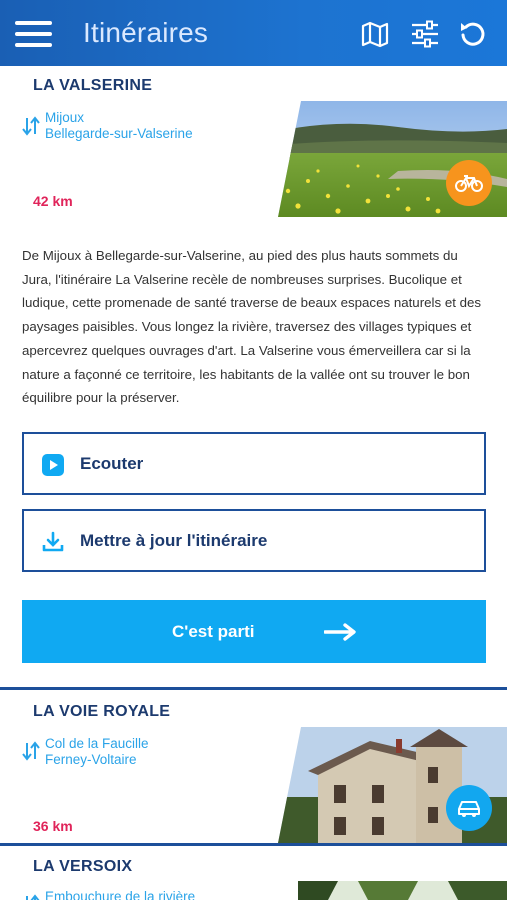 The height and width of the screenshot is (900, 507). Describe the element at coordinates (53, 541) in the screenshot. I see `download-icon` at that location.